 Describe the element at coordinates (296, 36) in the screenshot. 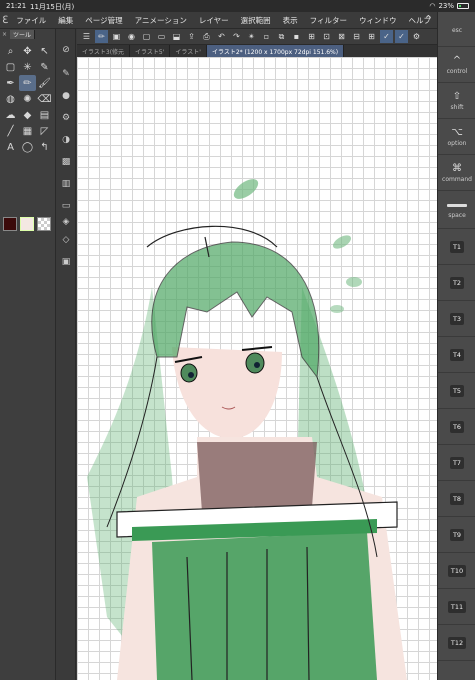

I see `fill-selection-icon: ▪` at that location.